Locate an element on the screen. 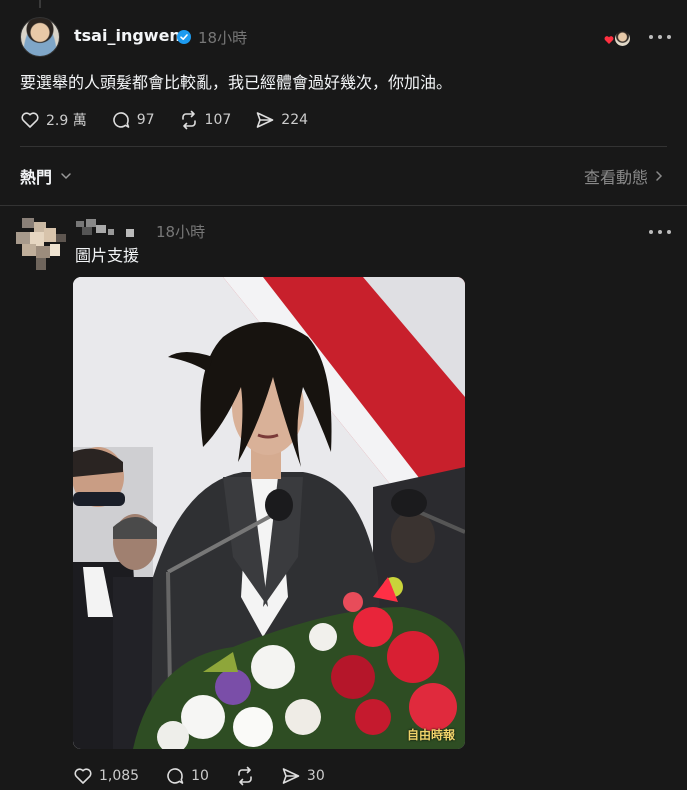  post-time: 18小時 is located at coordinates (223, 38).